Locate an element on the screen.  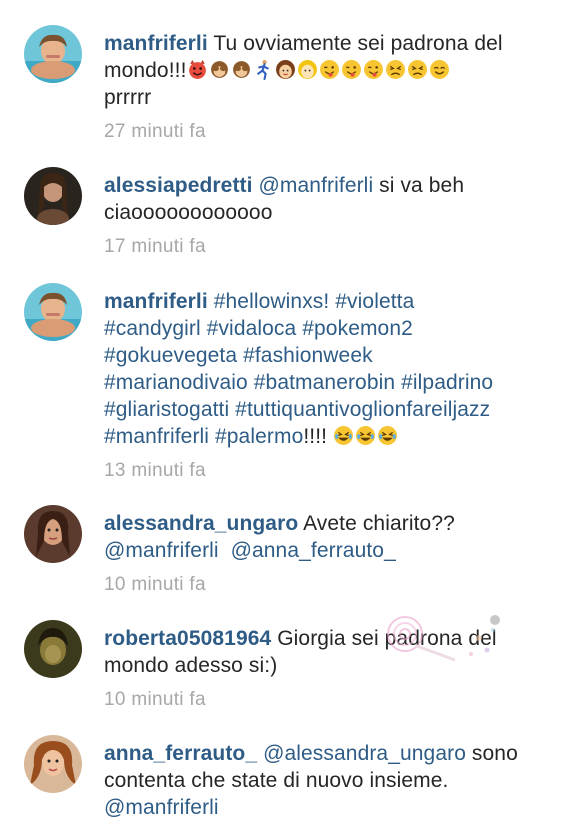
comment-text-extra: prrrrr is located at coordinates (128, 97).